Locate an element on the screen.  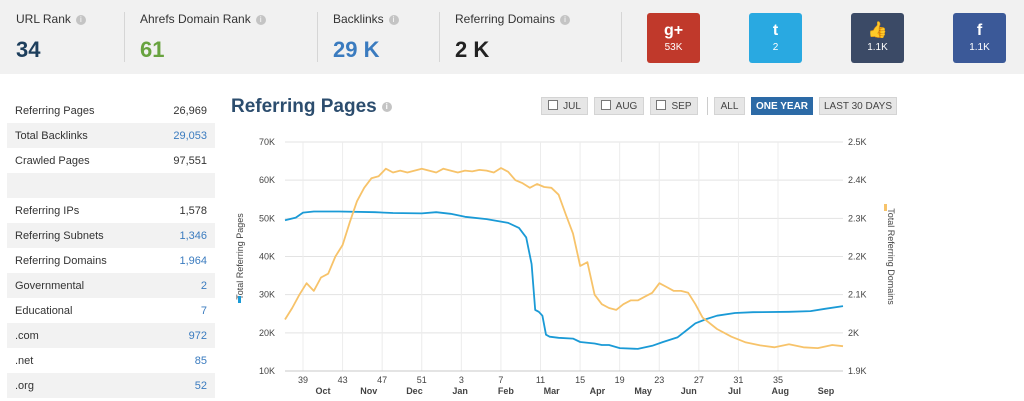
stat-label: Crawled Pages is located at coordinates (52, 160).